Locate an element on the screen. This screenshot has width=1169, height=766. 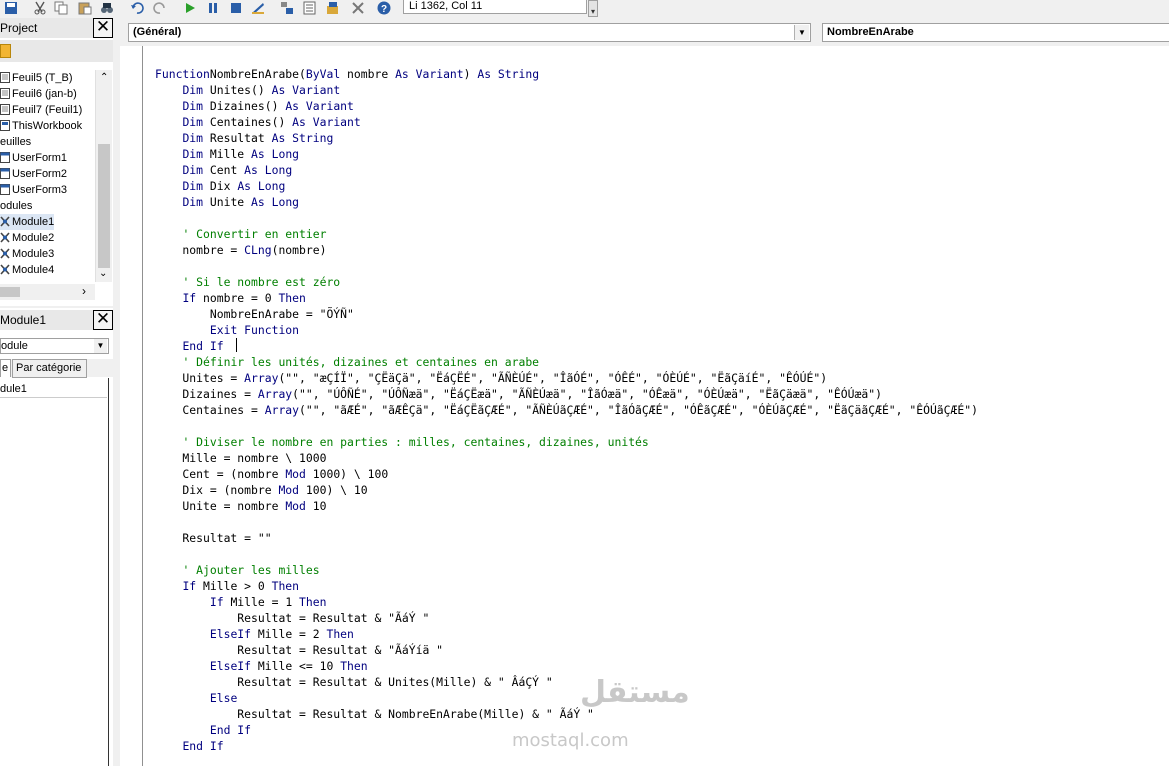
code-line: If nombre = 0 Then is located at coordinates (566, 298).